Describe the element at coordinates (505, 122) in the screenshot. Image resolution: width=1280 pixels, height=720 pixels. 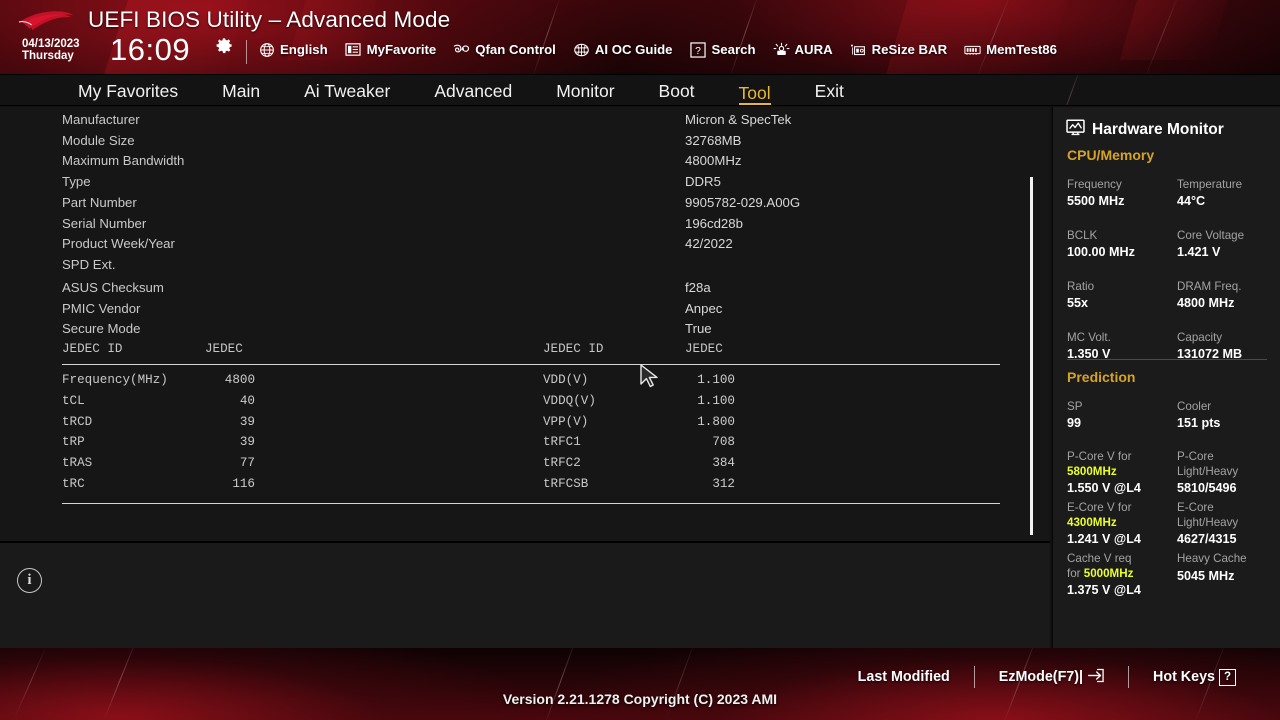
I see `table-row: Manufacturer Micron & SpecTek` at that location.